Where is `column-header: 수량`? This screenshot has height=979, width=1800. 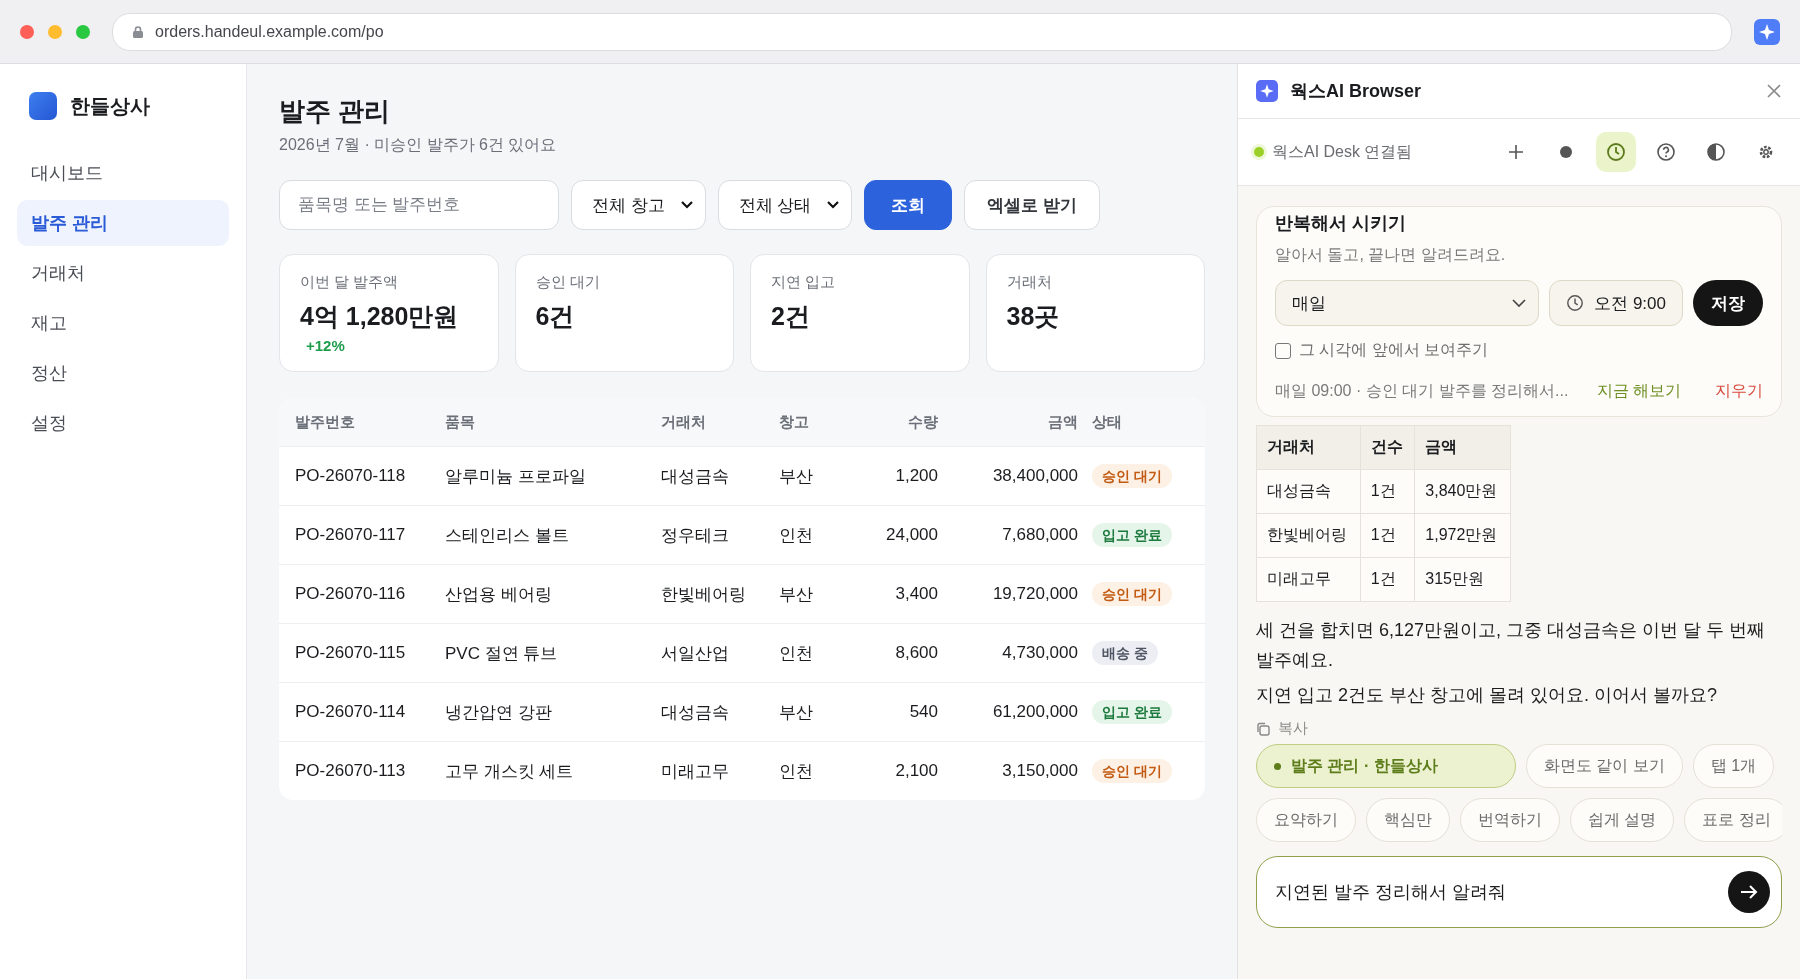 column-header: 수량 is located at coordinates (923, 421).